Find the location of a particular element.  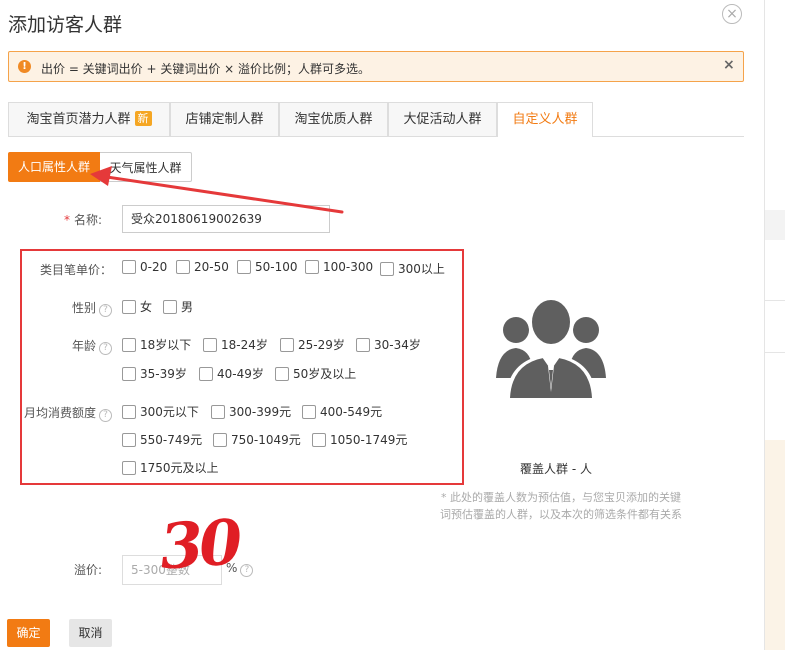

gender-label-text: 性别 is located at coordinates (83, 308).